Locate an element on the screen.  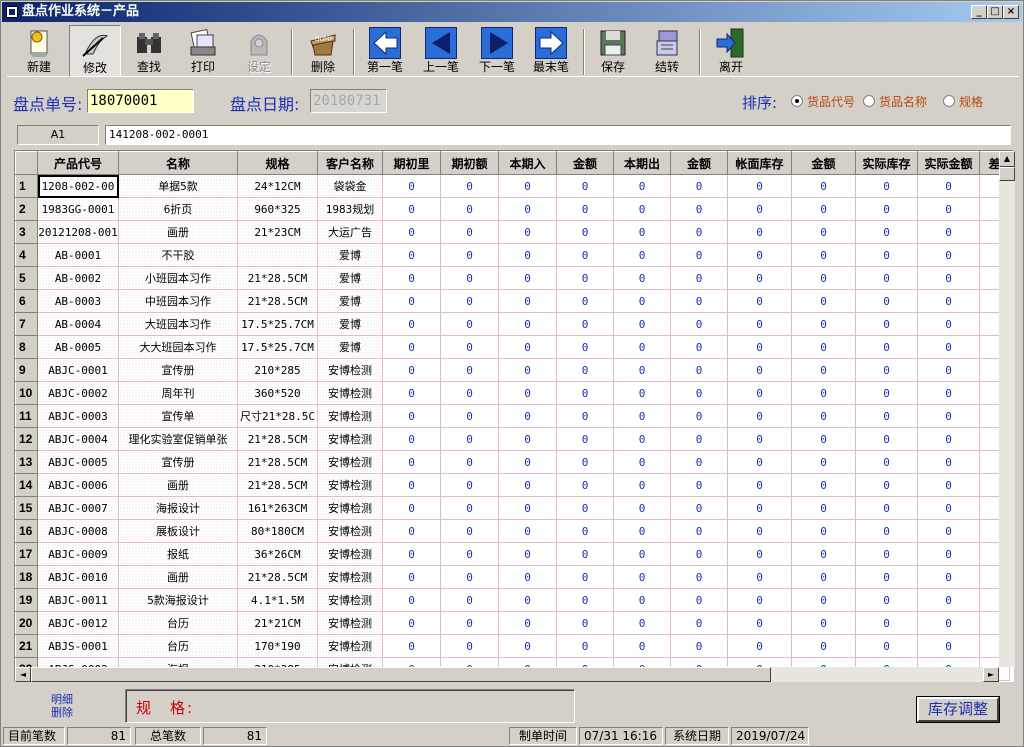
date-field: 20180731 is located at coordinates (348, 101).